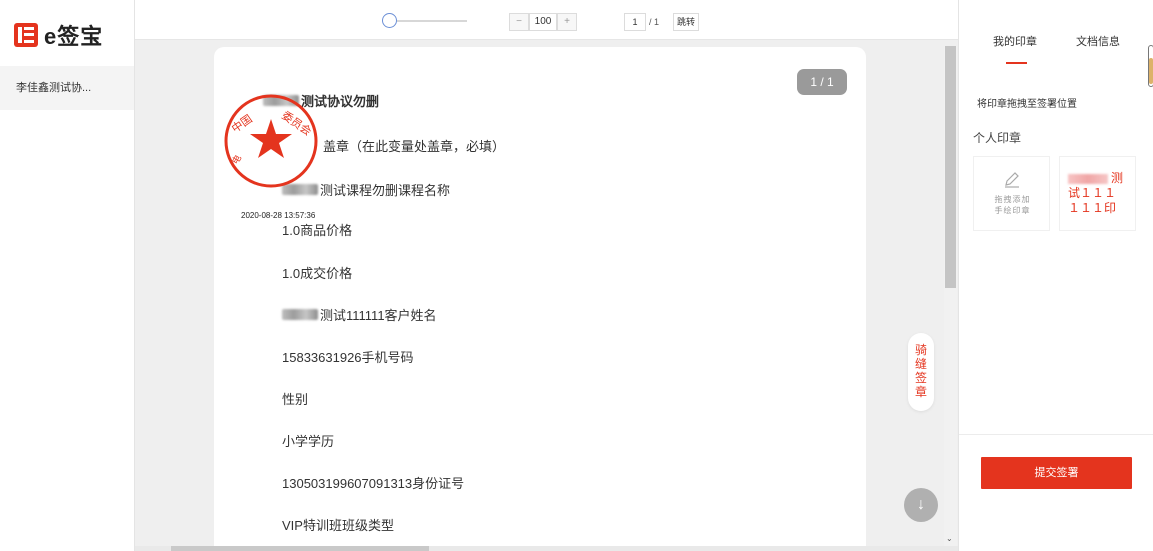  I want to click on svg-text: 委员会, so click(296, 124).